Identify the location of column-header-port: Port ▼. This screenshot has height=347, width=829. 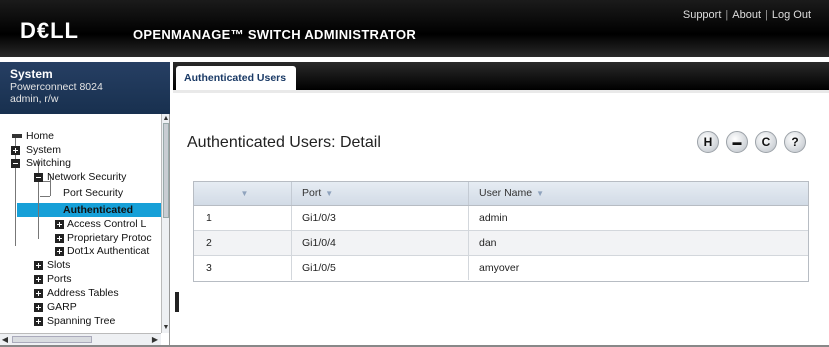
(379, 193).